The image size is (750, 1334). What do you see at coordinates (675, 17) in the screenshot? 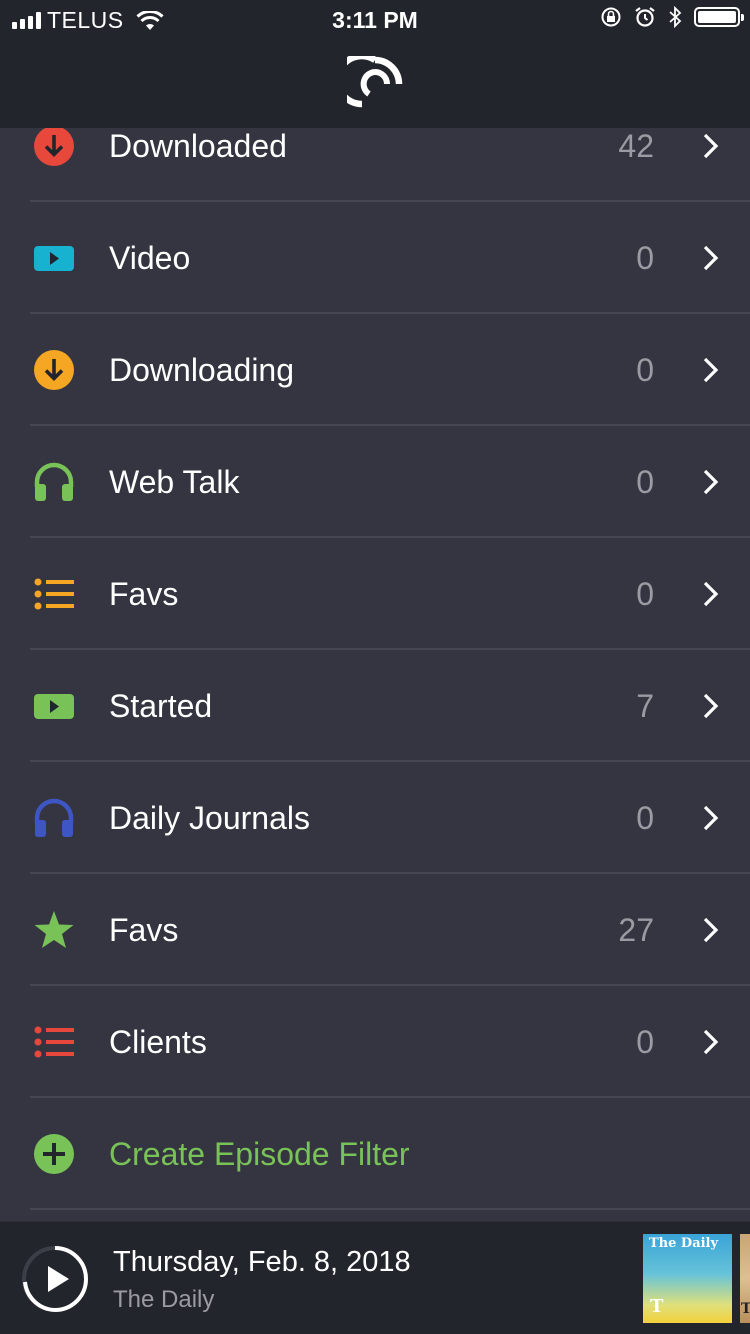
I see `bluetooth-icon` at bounding box center [675, 17].